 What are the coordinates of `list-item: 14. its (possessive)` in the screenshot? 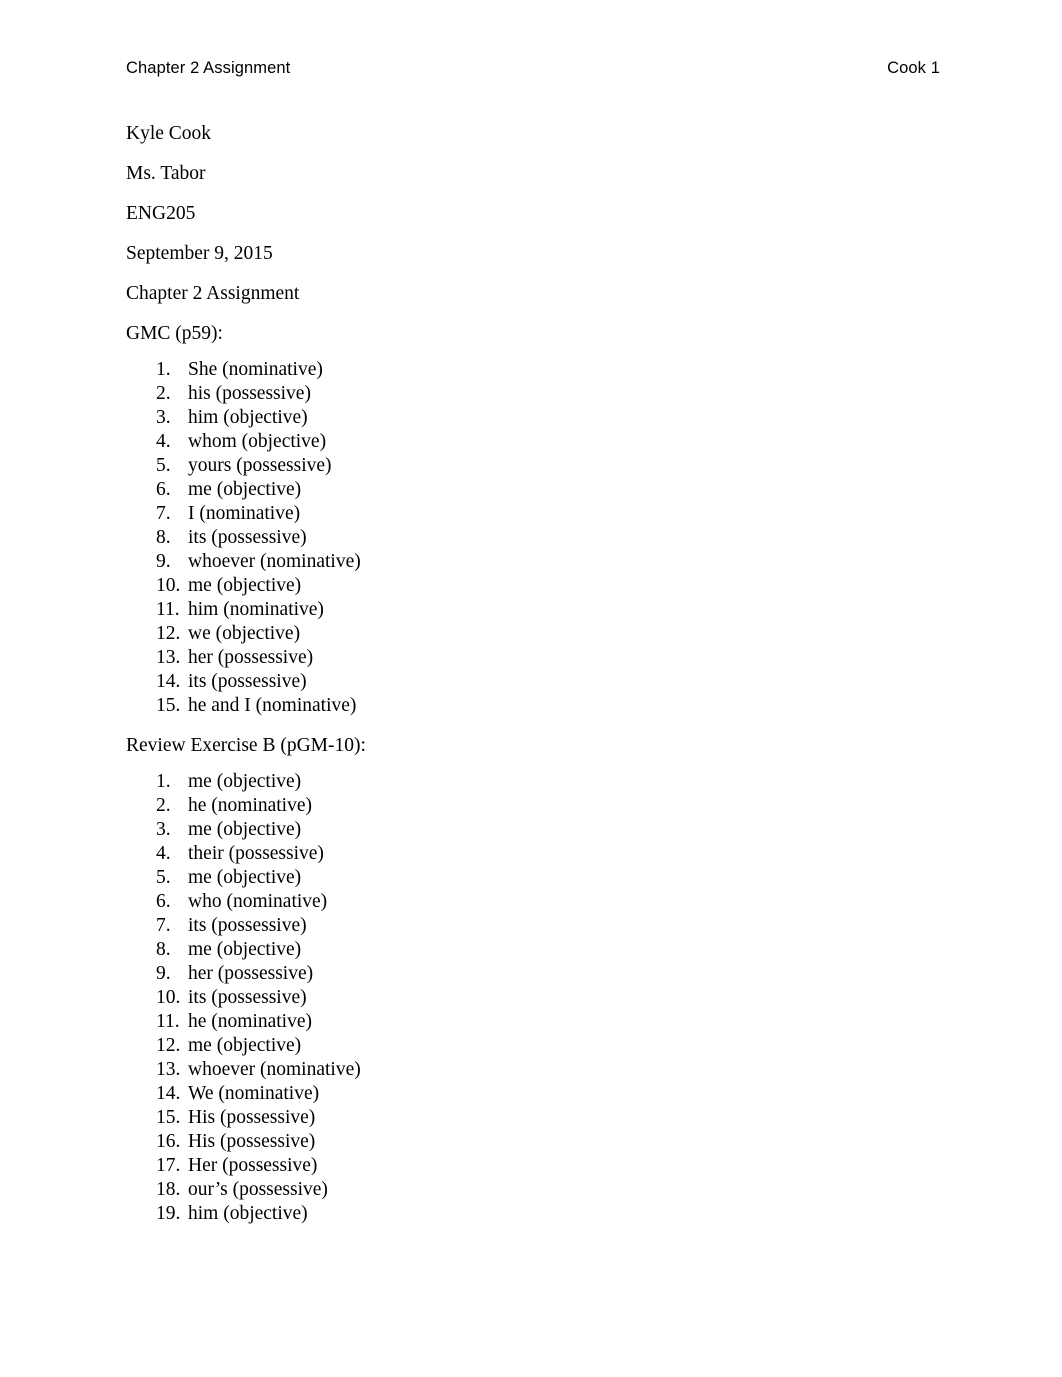 It's located at (533, 682).